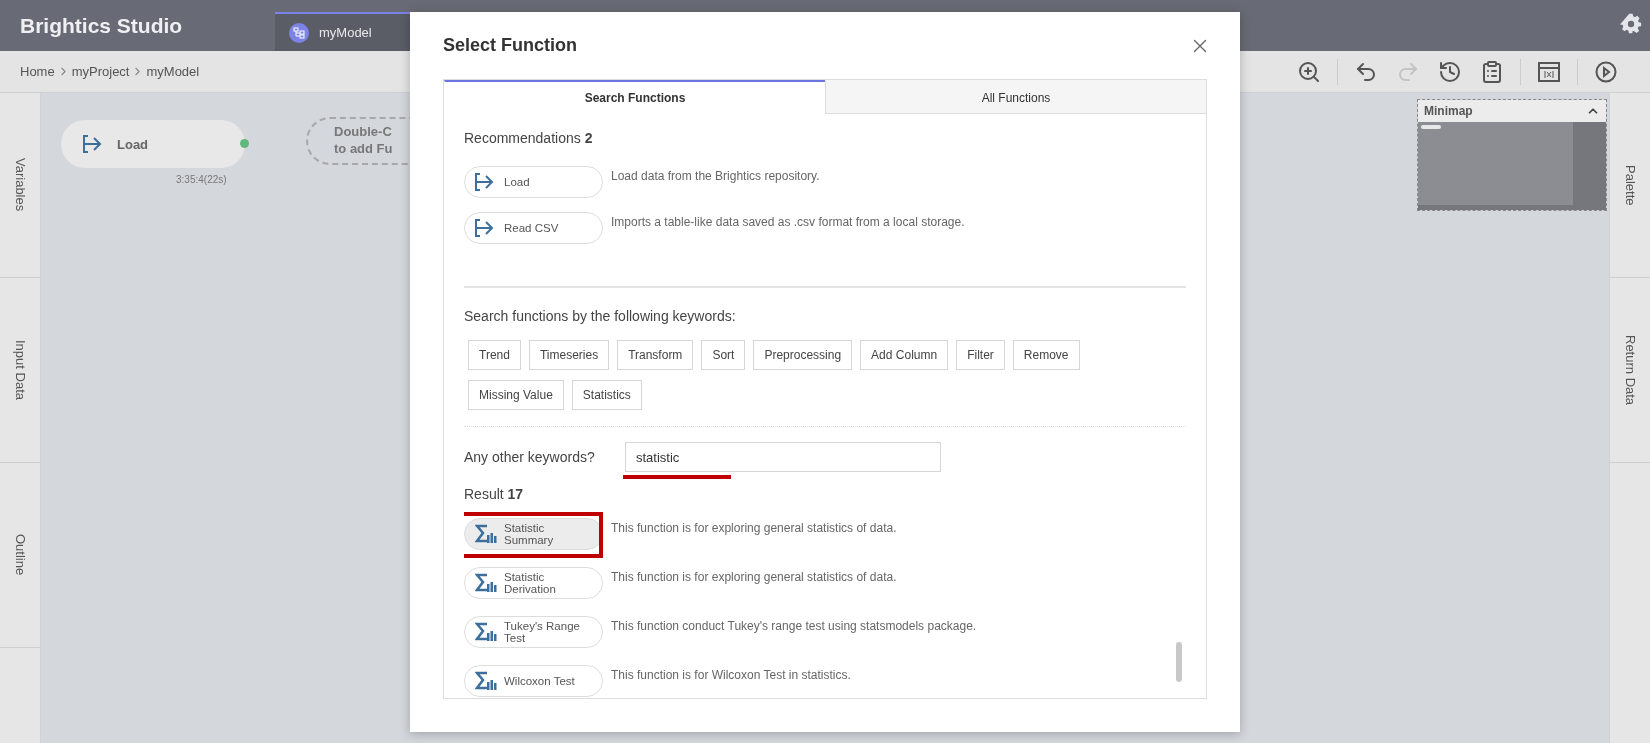 The width and height of the screenshot is (1650, 743). Describe the element at coordinates (173, 71) in the screenshot. I see `breadcrumb-link: myModel` at that location.